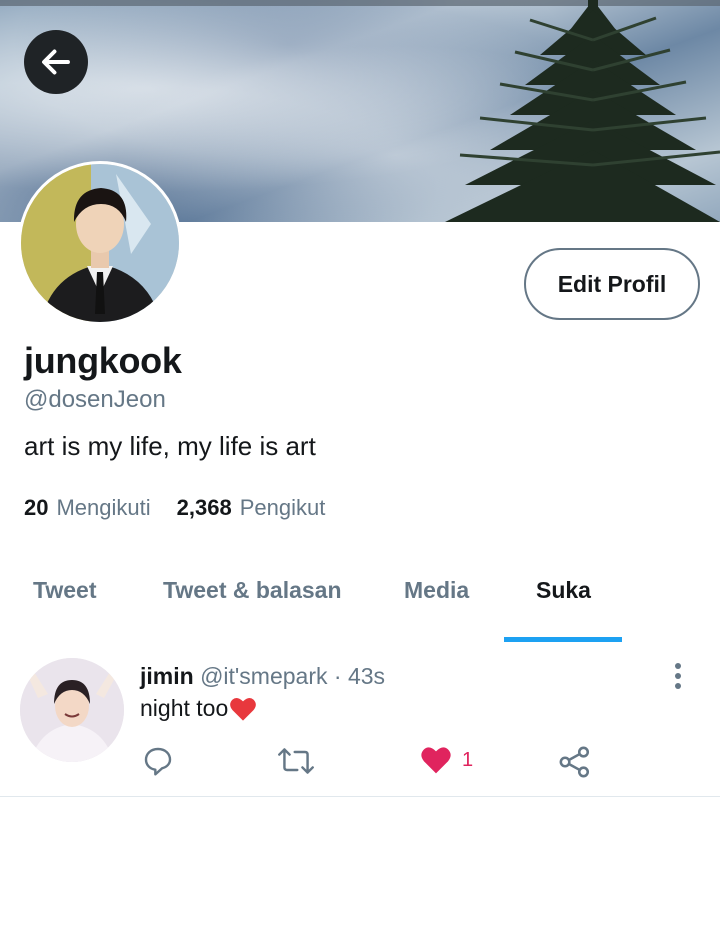 This screenshot has height=931, width=720. I want to click on avatar-image, so click(100, 243).